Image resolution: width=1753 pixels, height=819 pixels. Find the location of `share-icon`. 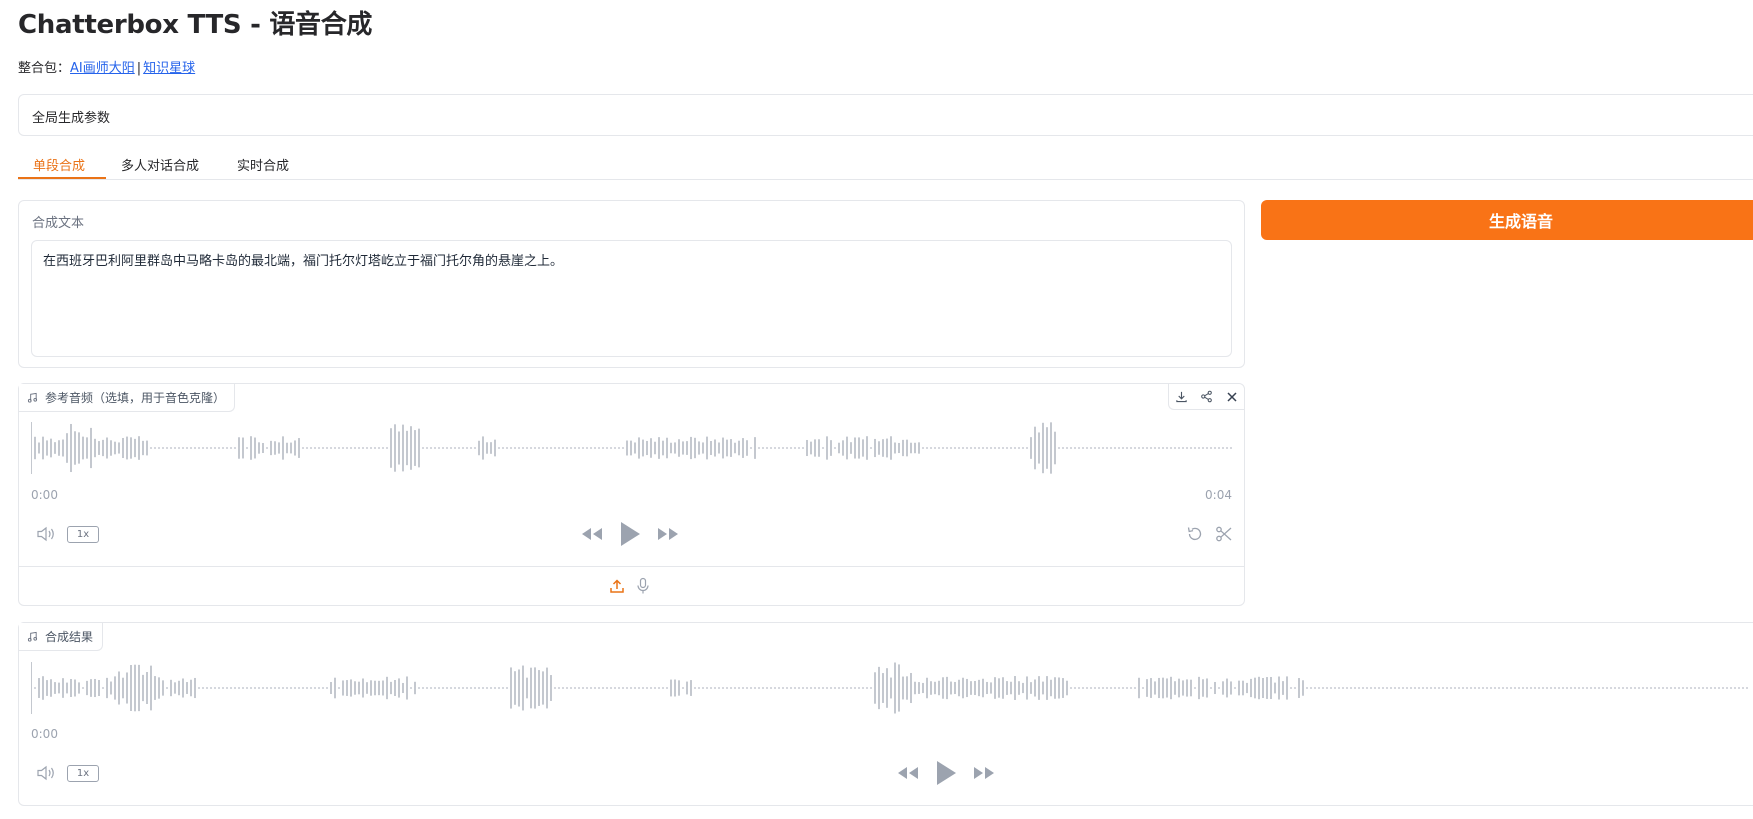

share-icon is located at coordinates (1206, 396).